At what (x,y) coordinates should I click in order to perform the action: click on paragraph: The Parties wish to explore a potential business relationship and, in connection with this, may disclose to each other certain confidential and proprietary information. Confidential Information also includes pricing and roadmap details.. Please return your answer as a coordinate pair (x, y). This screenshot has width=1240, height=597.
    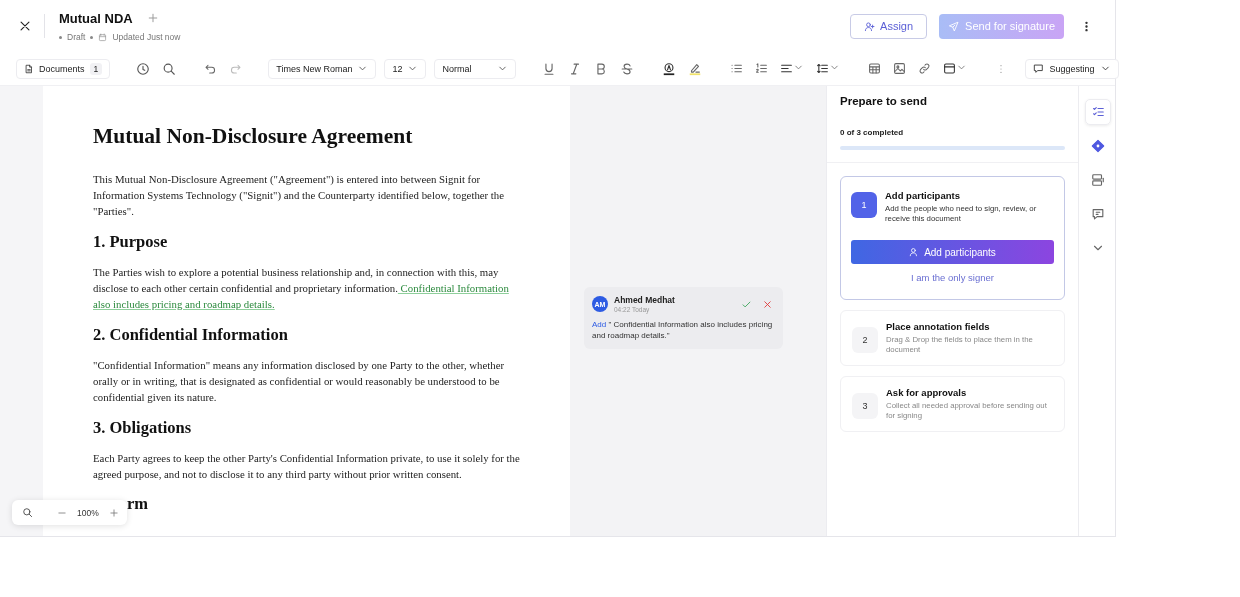
    Looking at the image, I should click on (301, 288).